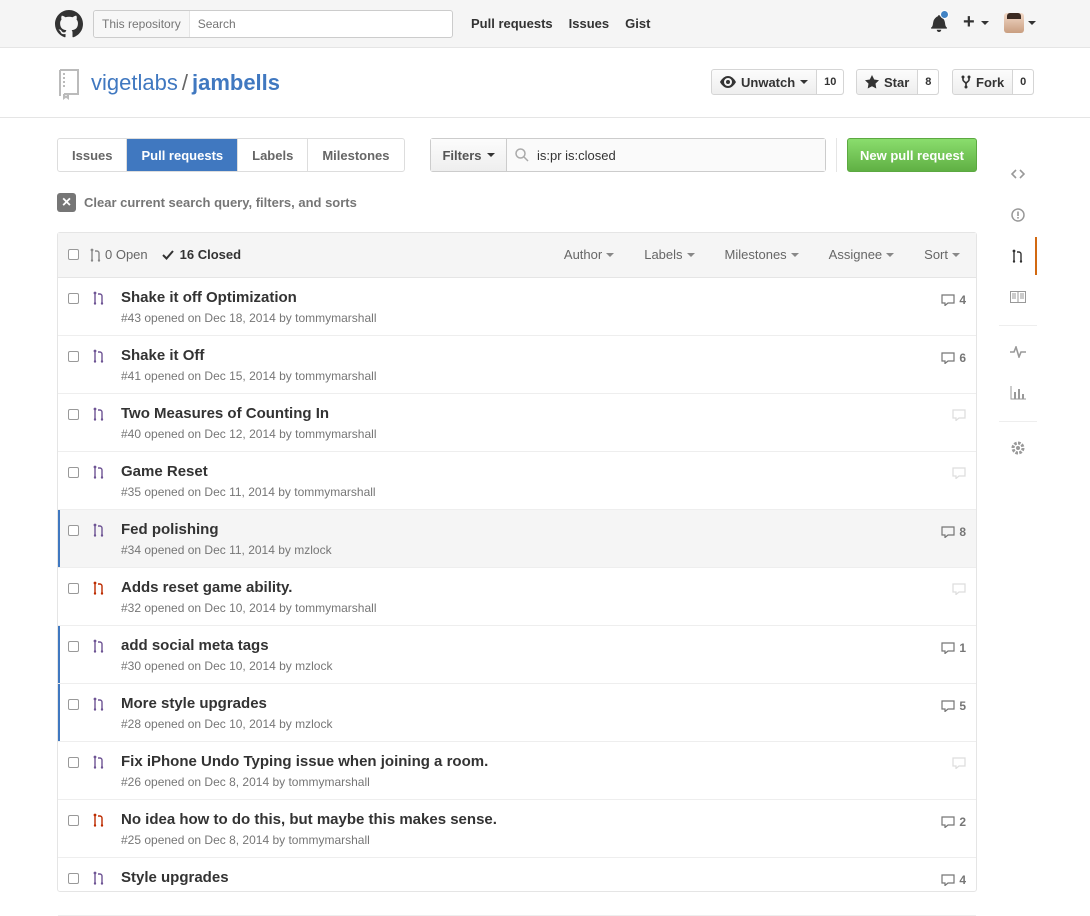 The height and width of the screenshot is (916, 1090). I want to click on comment-count: 8, so click(953, 532).